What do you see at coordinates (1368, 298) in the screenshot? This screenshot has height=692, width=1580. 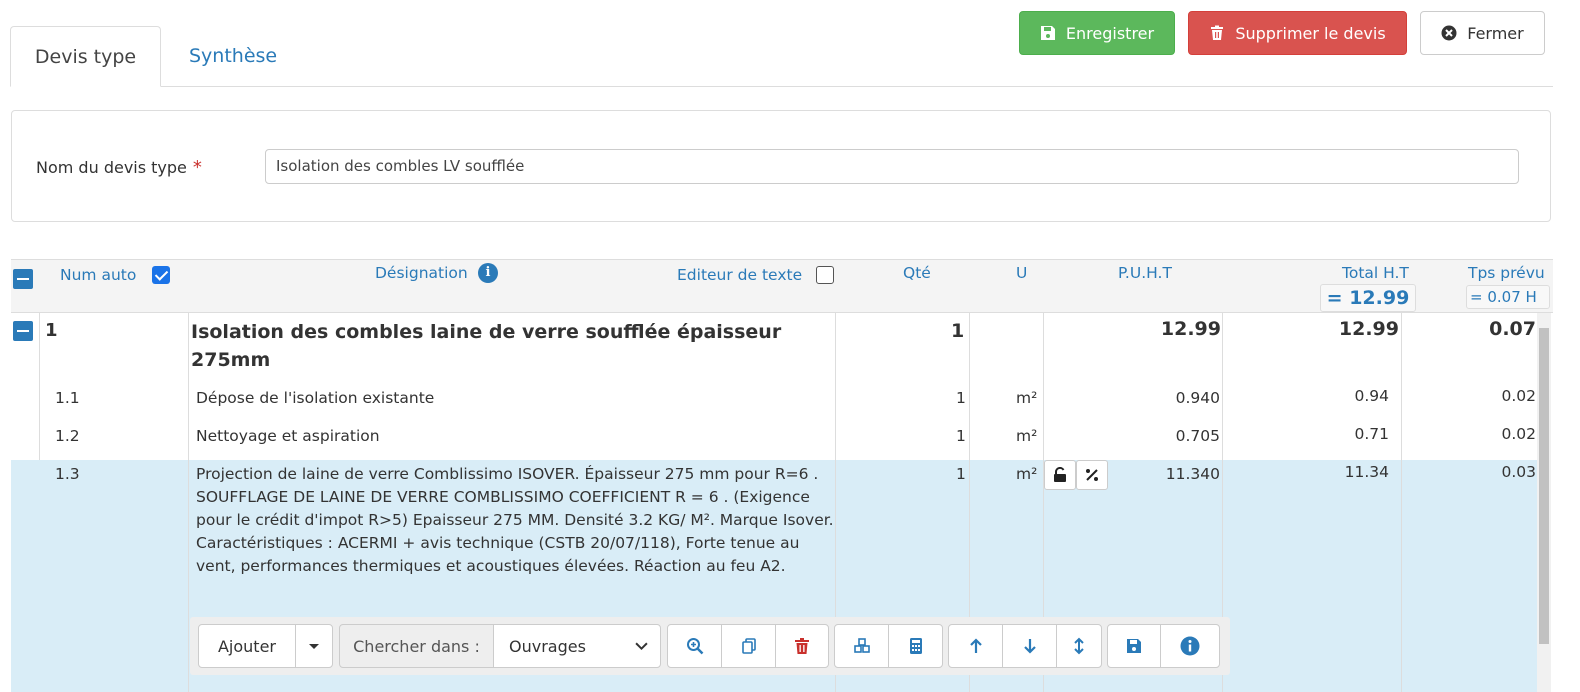 I see `total-ht-sum: = 12.99` at bounding box center [1368, 298].